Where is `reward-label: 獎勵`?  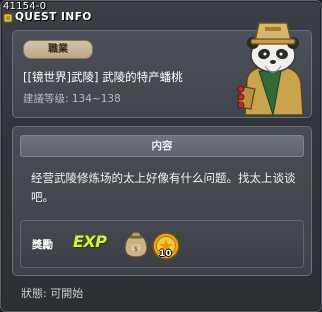
reward-label: 獎勵 is located at coordinates (42, 245).